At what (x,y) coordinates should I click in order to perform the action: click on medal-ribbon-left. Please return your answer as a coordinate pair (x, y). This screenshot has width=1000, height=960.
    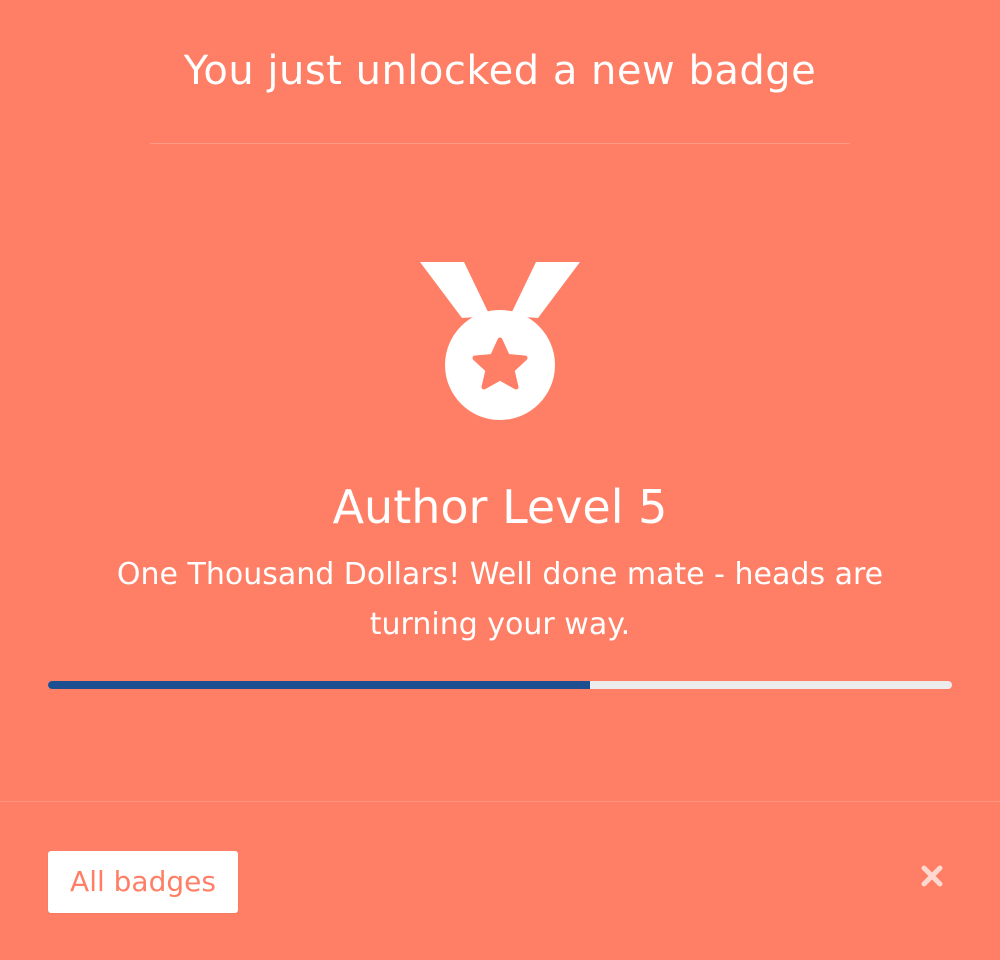
    Looking at the image, I should click on (455, 290).